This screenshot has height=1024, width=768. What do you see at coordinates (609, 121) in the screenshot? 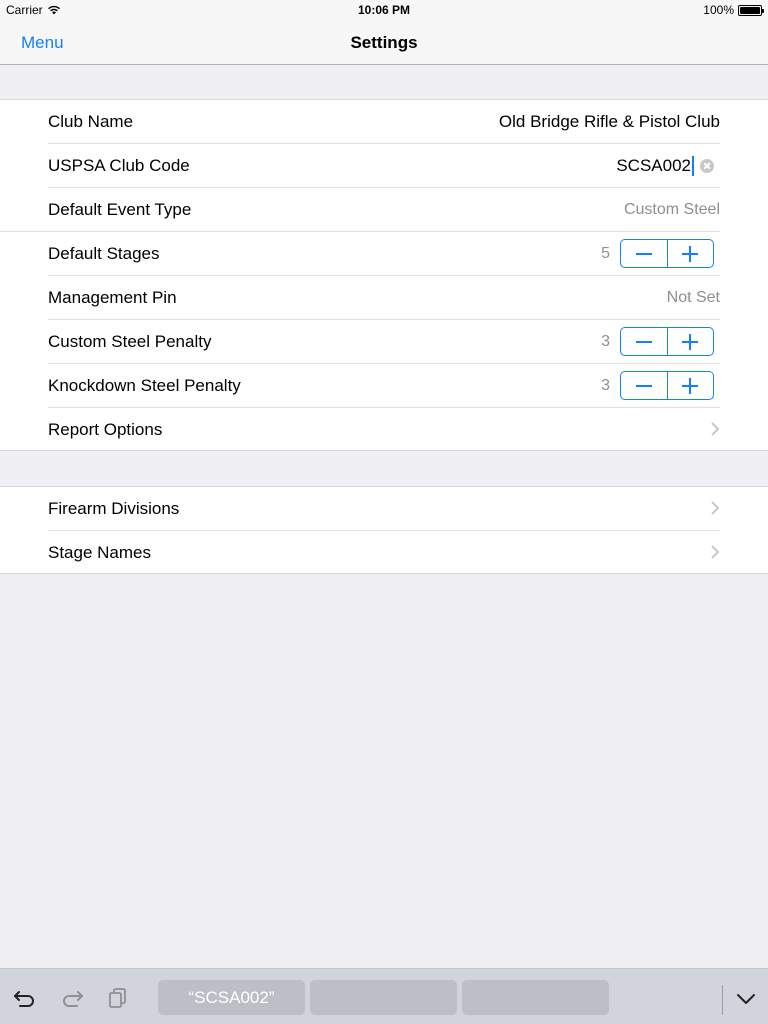
I see `club-name-value: Old Bridge Rifle & Pistol Club` at bounding box center [609, 121].